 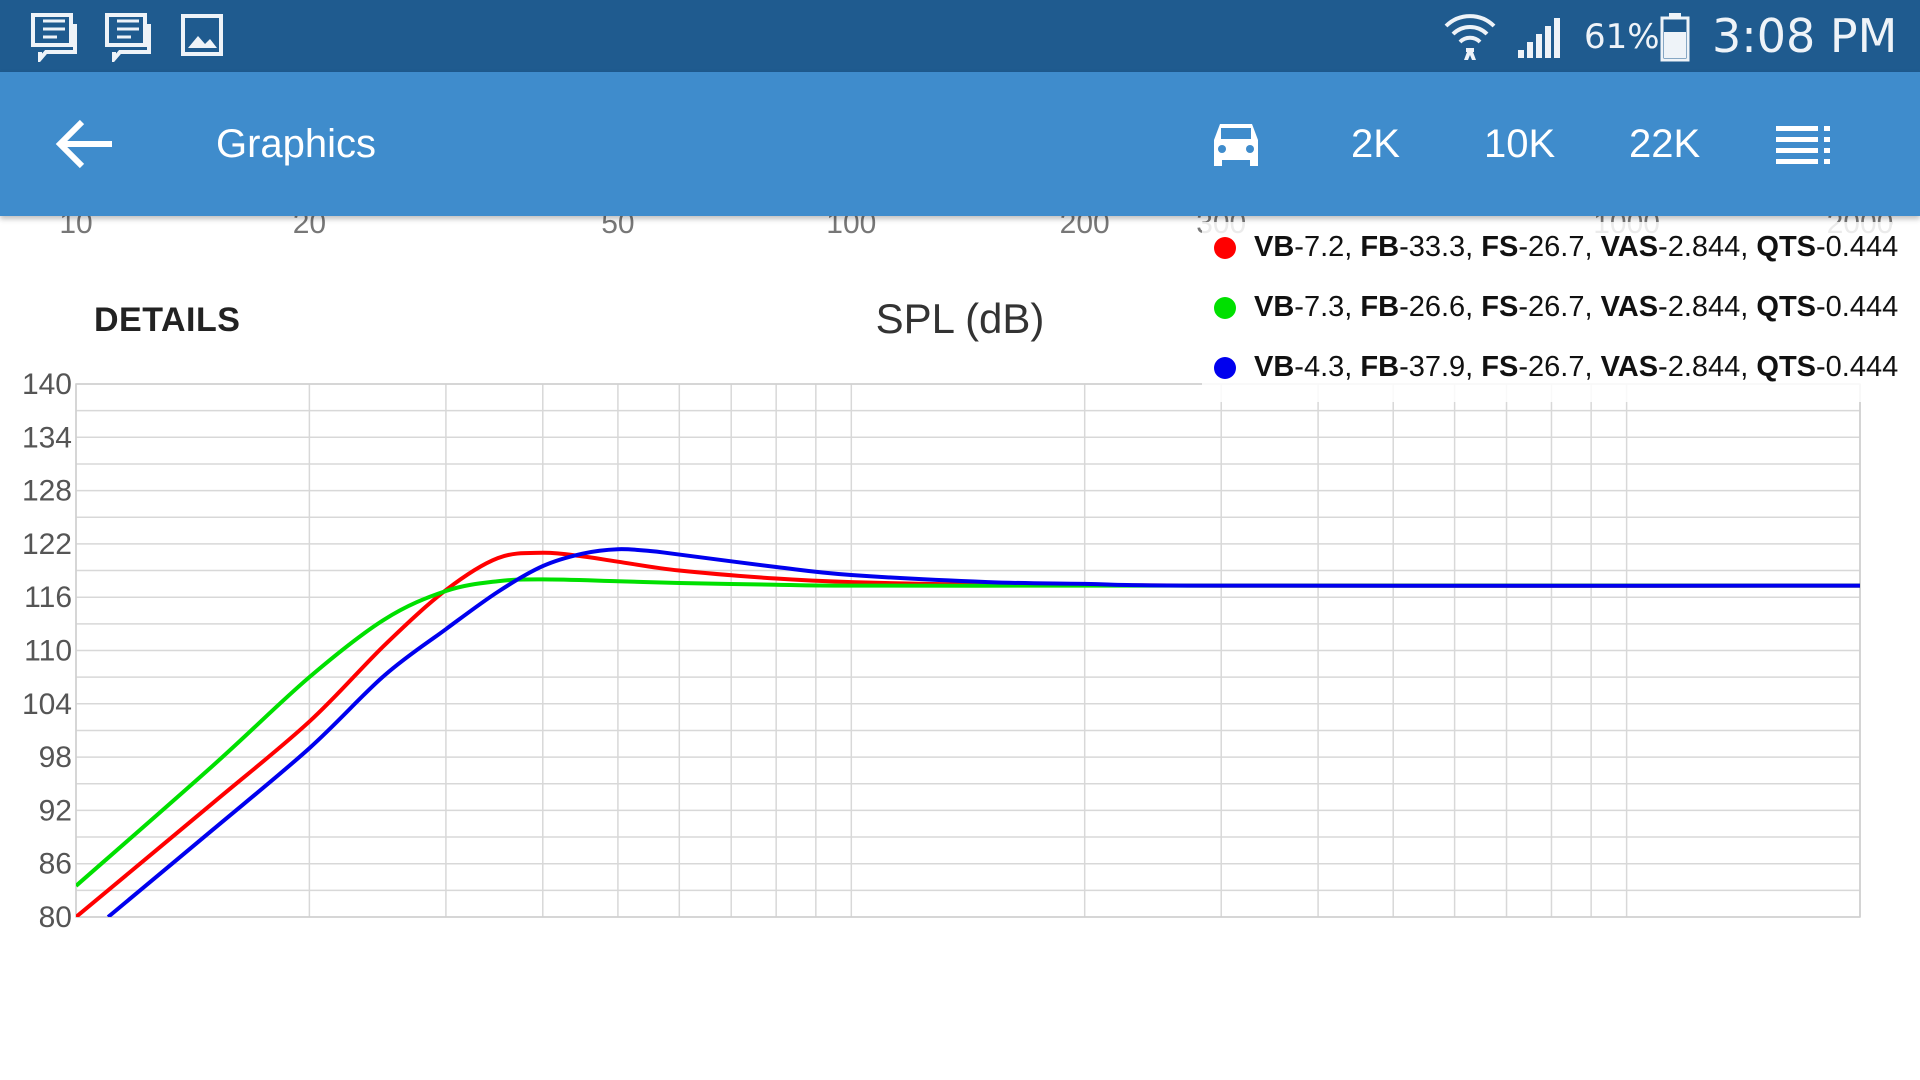 What do you see at coordinates (1225, 368) in the screenshot?
I see `legend-dot-blue` at bounding box center [1225, 368].